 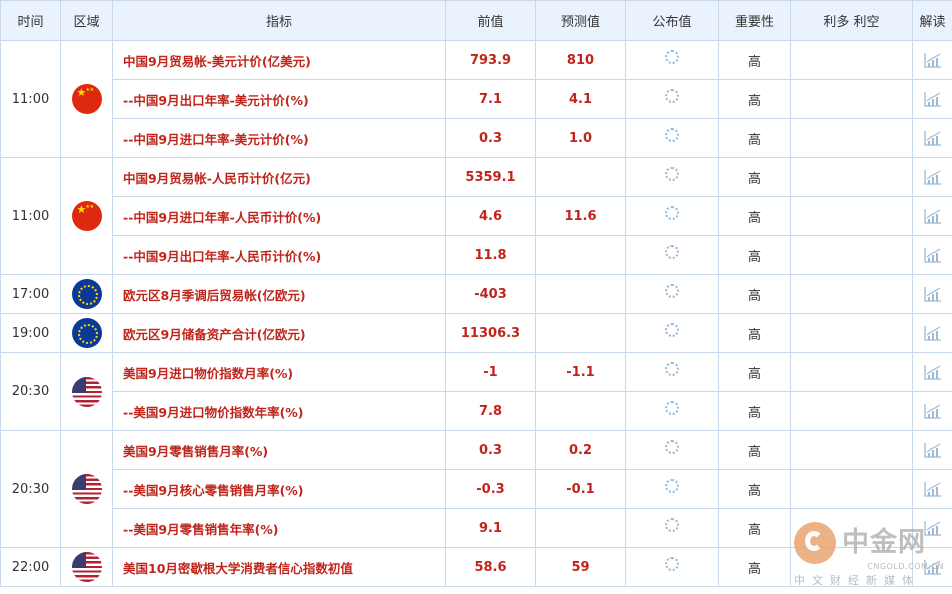 I want to click on previous-value: 7.8, so click(x=490, y=411).